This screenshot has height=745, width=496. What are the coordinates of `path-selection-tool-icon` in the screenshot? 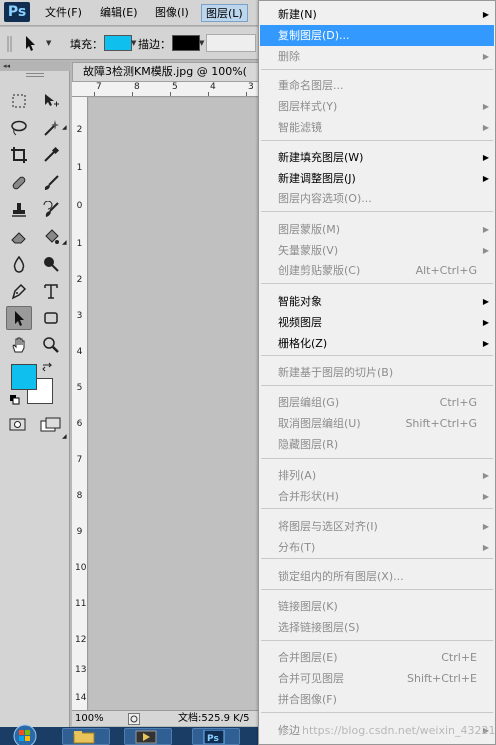 It's located at (30, 43).